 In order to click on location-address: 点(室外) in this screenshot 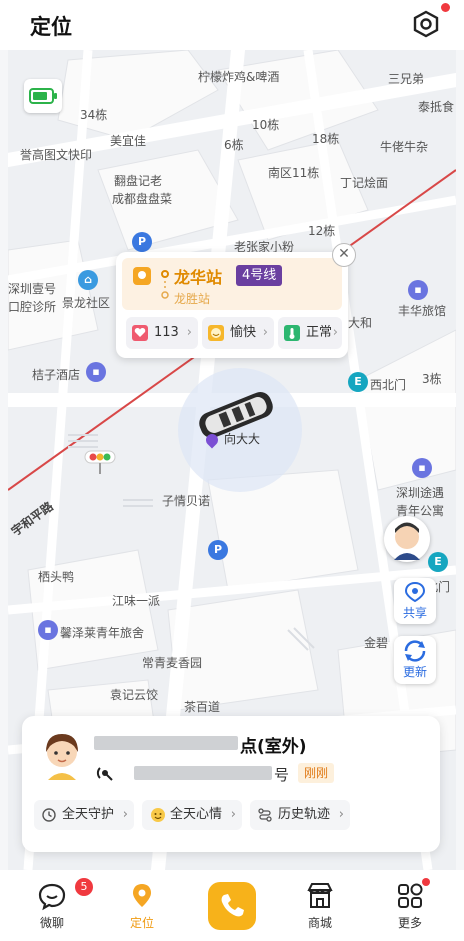, I will do `click(273, 747)`.